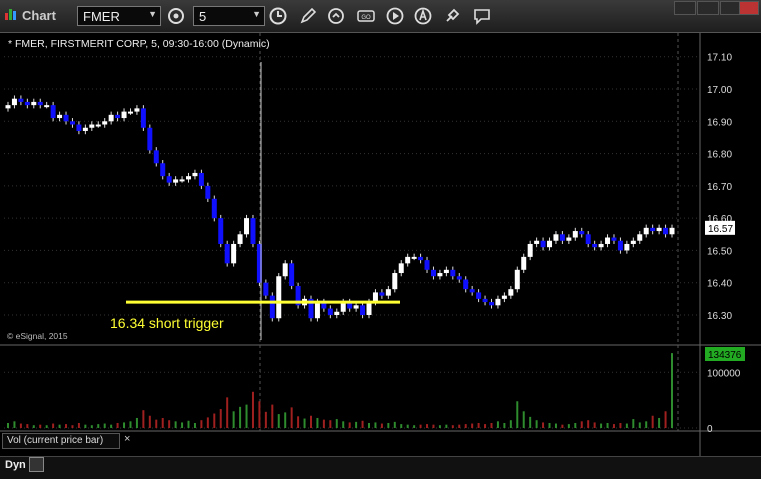 The height and width of the screenshot is (479, 761). I want to click on close-button, so click(749, 8).